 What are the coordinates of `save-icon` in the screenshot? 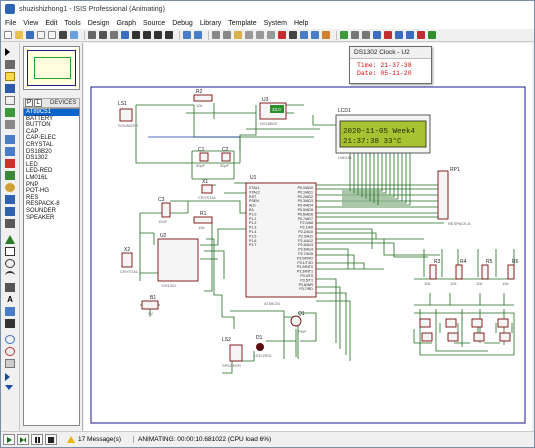 It's located at (30, 35).